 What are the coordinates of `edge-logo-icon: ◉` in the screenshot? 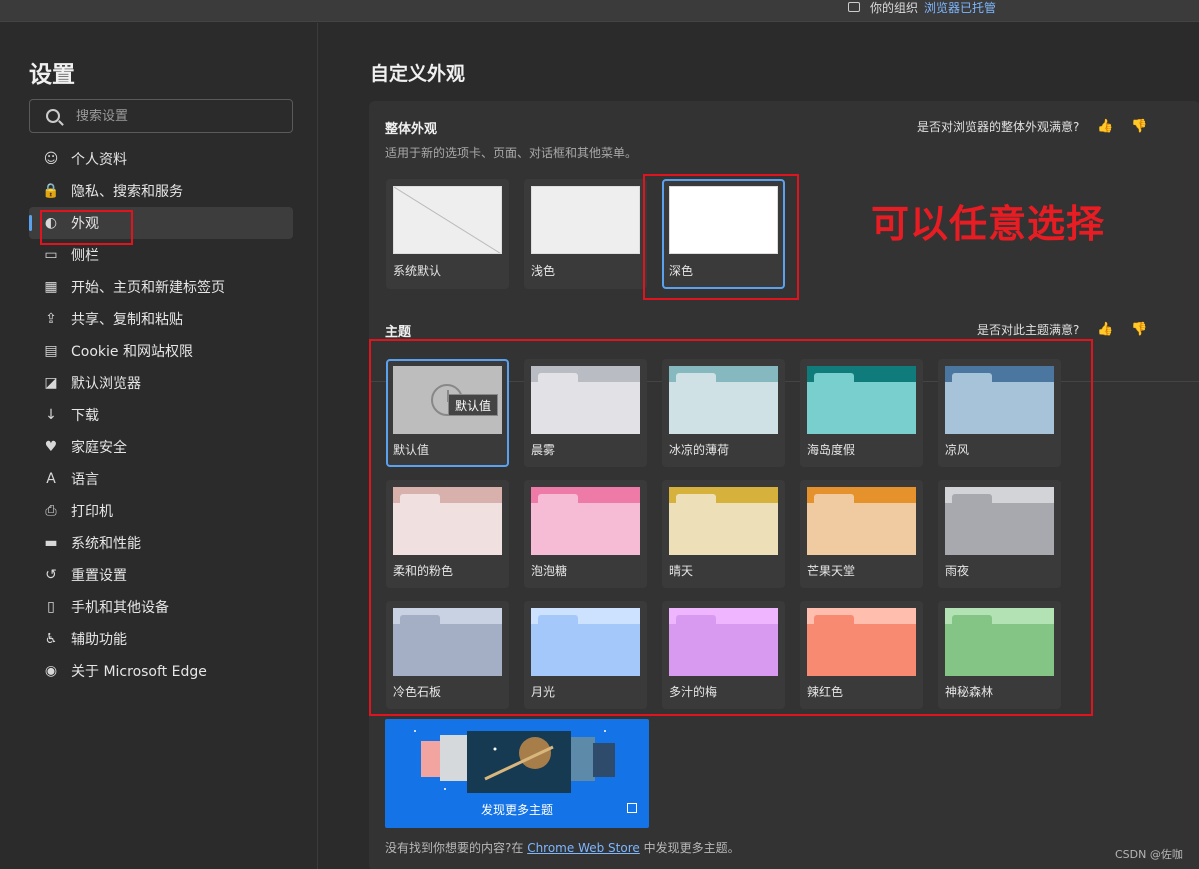 It's located at (51, 671).